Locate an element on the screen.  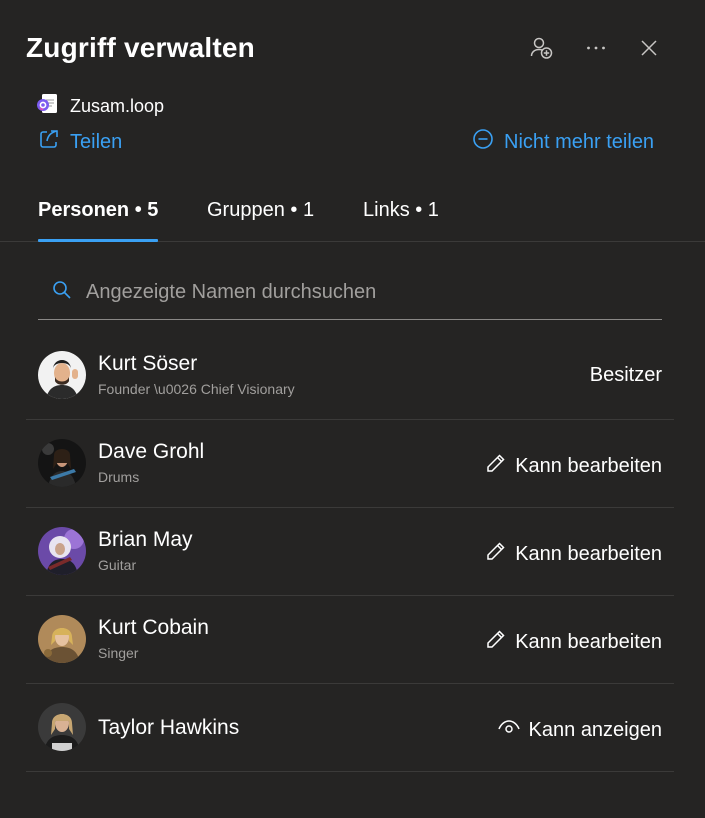
permission-label: Besitzer is located at coordinates (625, 375).